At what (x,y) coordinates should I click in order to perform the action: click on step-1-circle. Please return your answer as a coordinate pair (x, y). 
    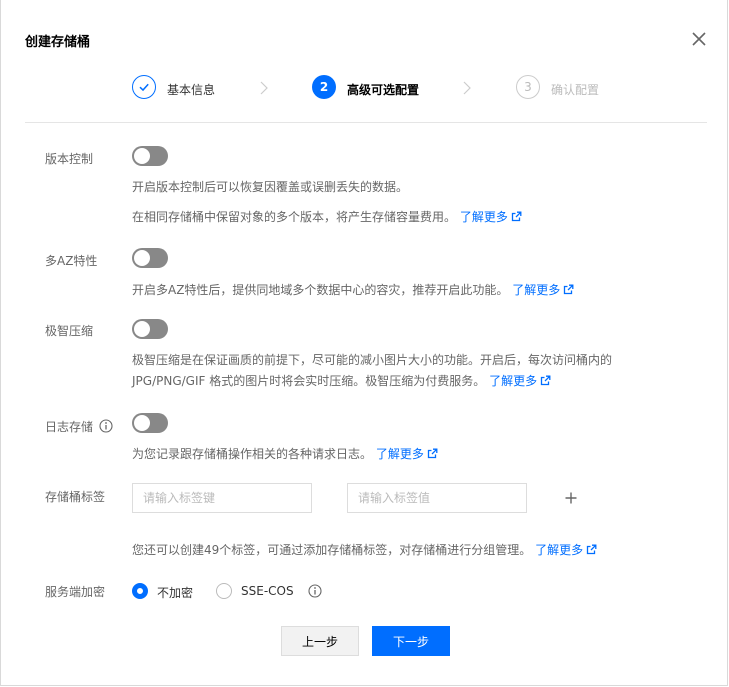
    Looking at the image, I should click on (144, 87).